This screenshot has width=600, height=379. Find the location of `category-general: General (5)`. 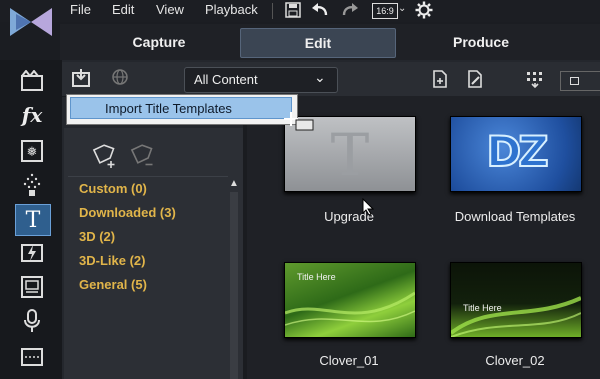

category-general: General (5) is located at coordinates (113, 284).